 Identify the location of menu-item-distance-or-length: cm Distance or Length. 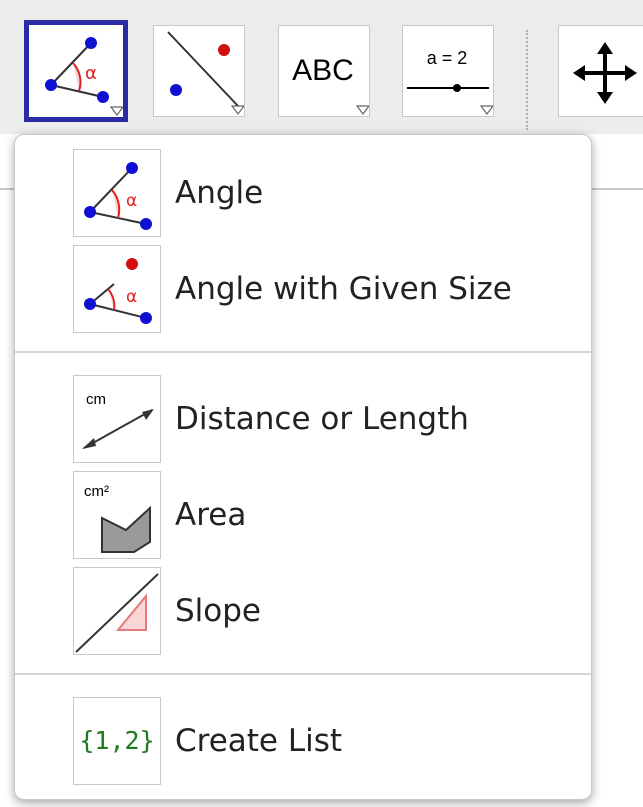
(303, 421).